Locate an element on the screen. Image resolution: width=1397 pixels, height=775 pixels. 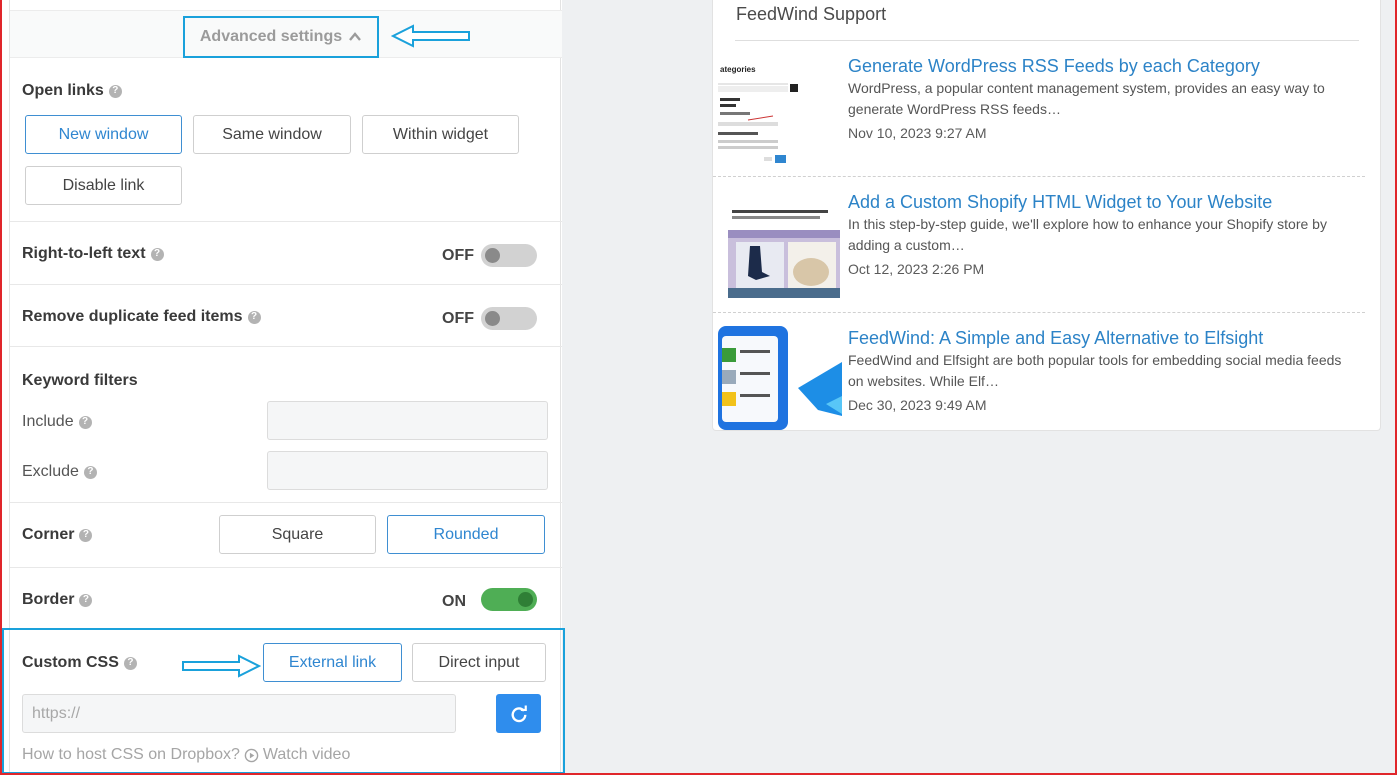
exclude-input is located at coordinates (407, 470).